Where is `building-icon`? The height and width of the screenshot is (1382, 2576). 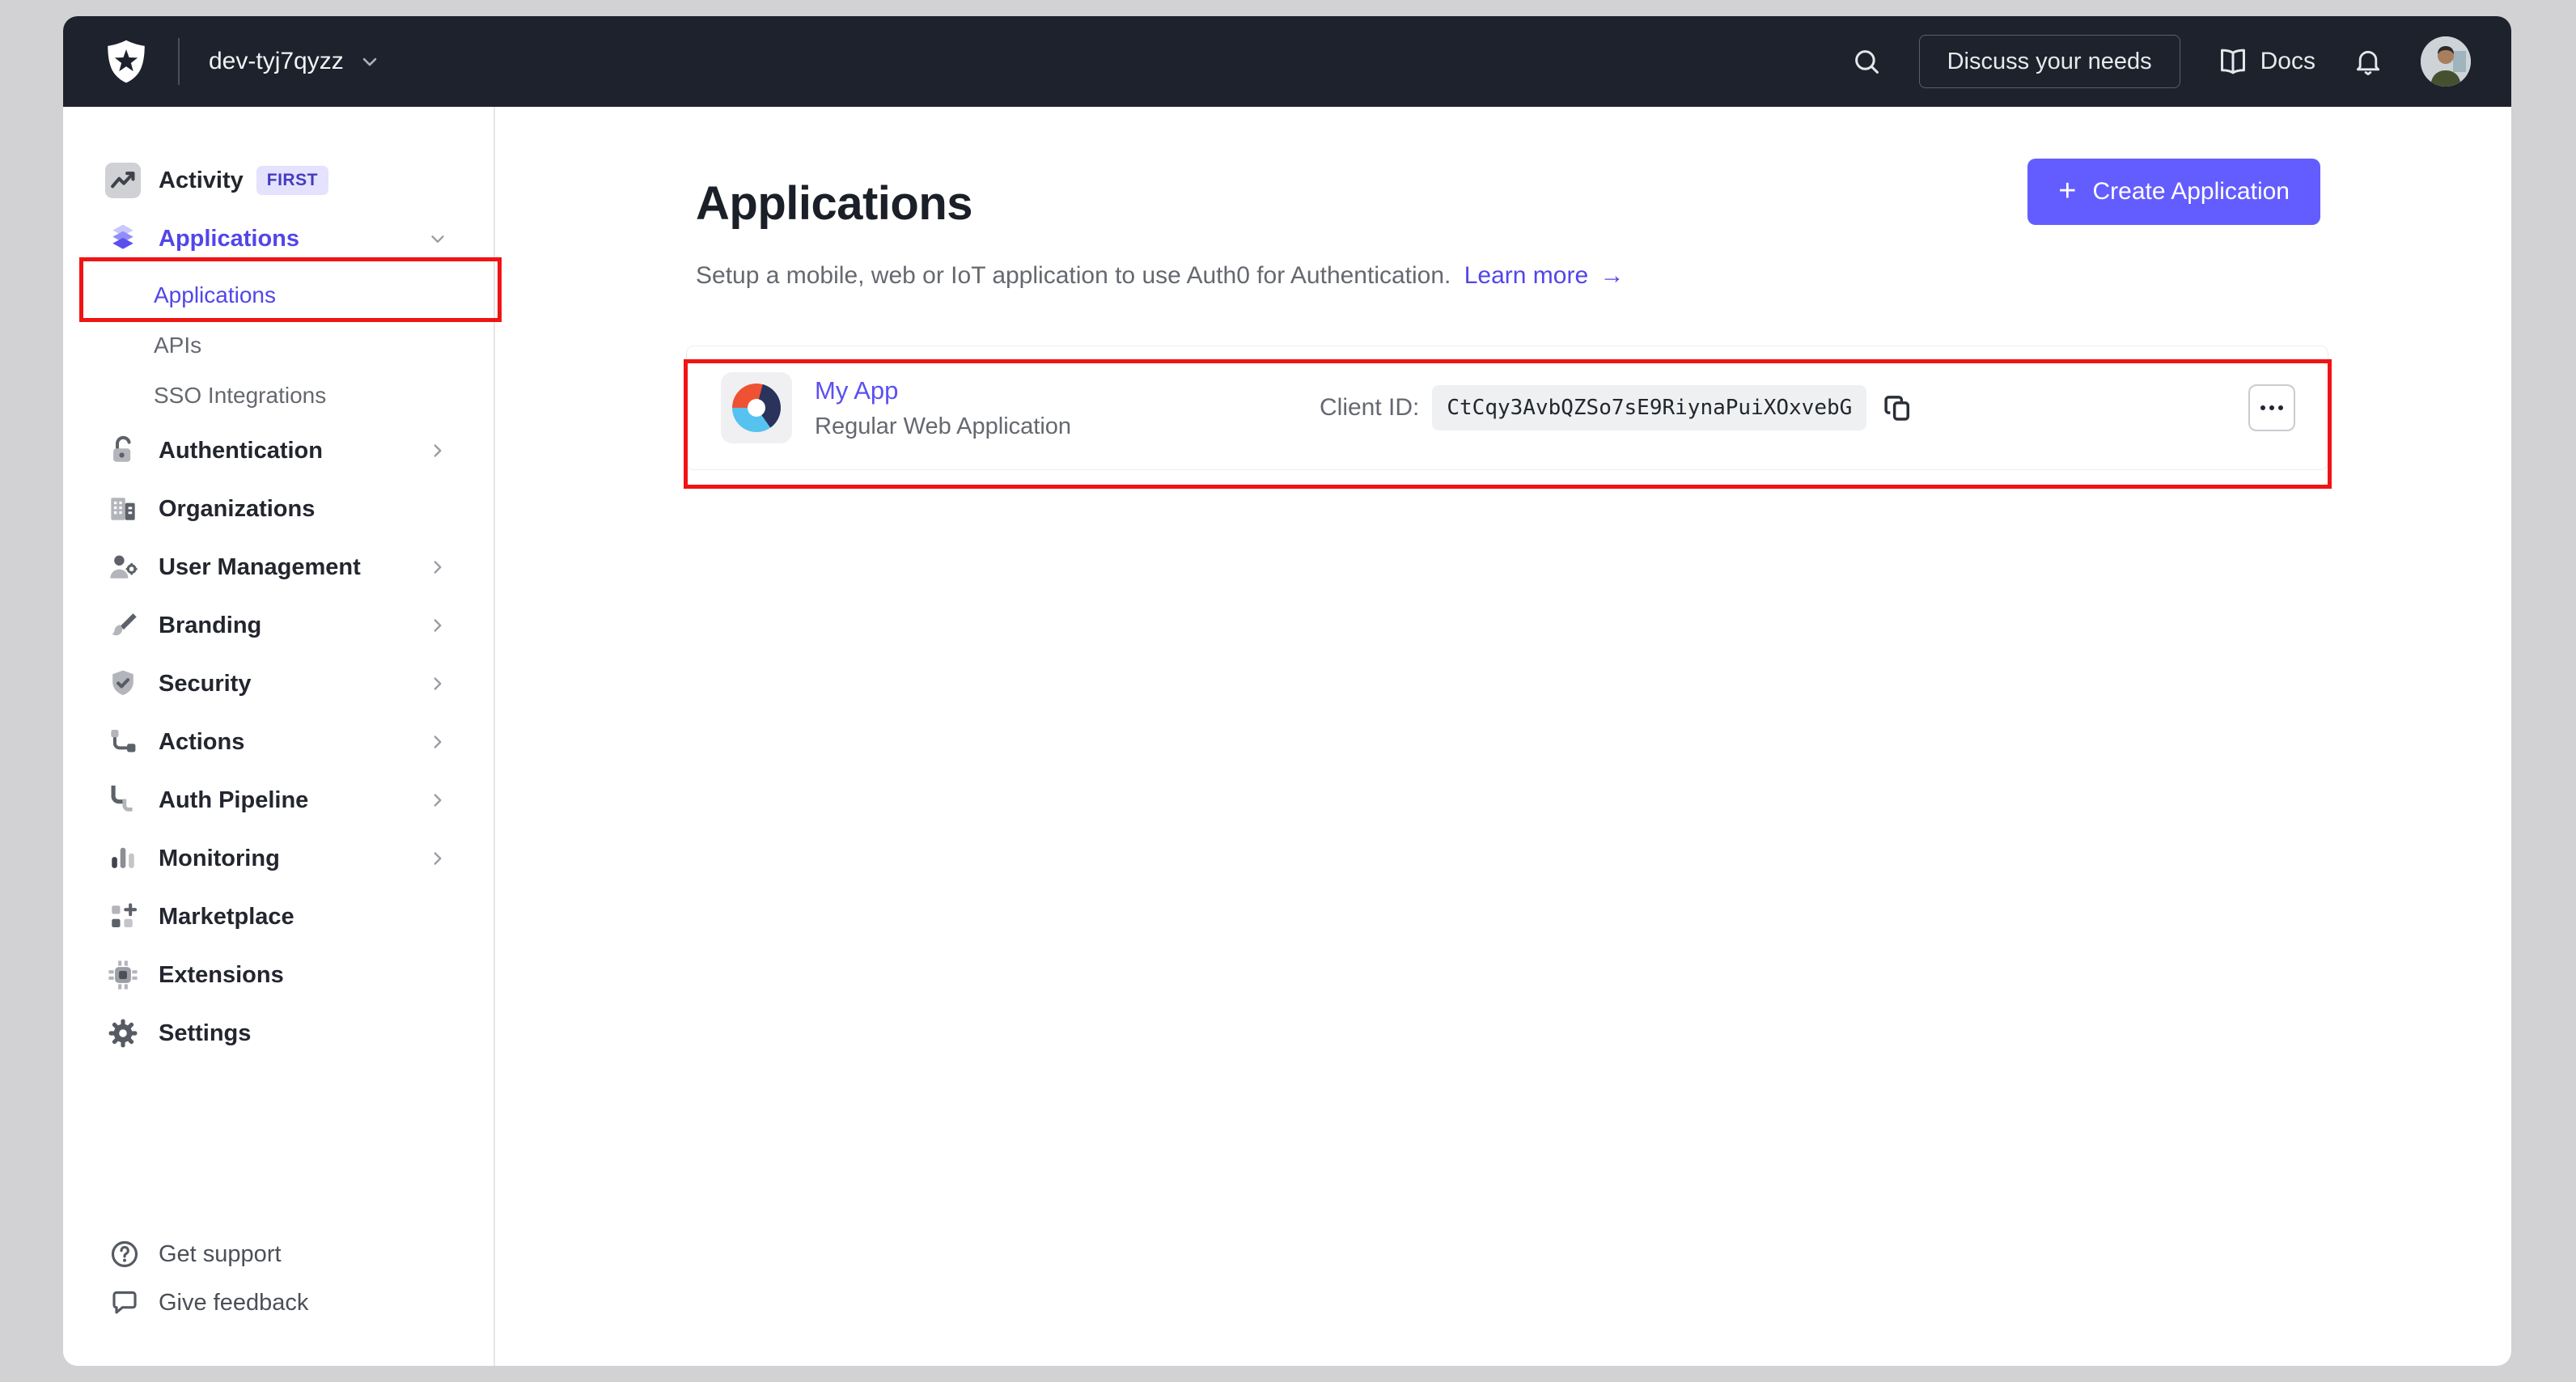
building-icon is located at coordinates (123, 509).